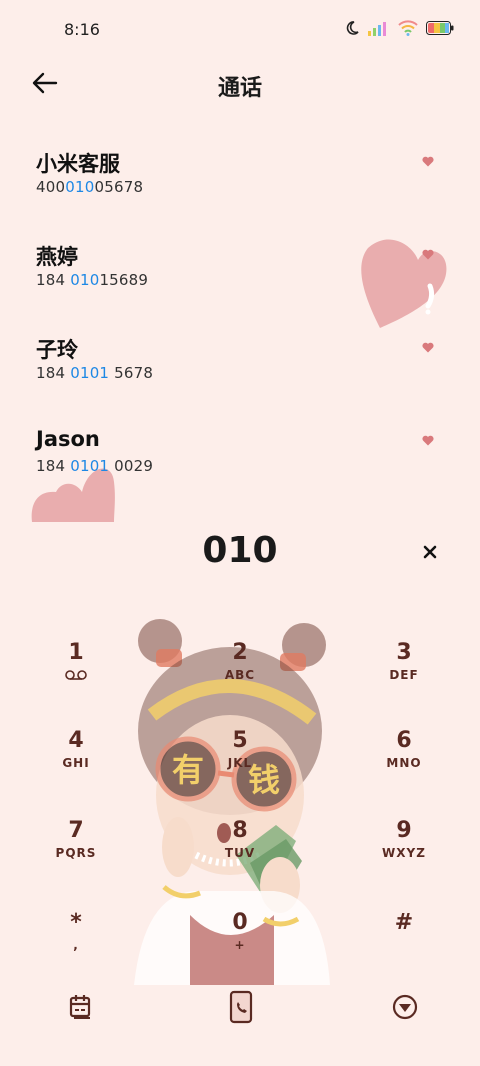  What do you see at coordinates (404, 853) in the screenshot?
I see `key-9: 9 WXYZ` at bounding box center [404, 853].